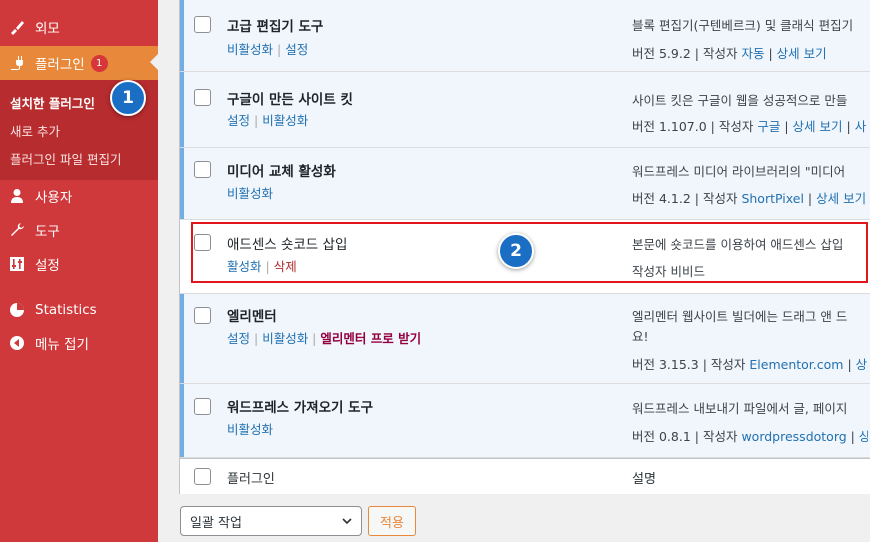 The height and width of the screenshot is (542, 870). Describe the element at coordinates (47, 29) in the screenshot. I see `menu-label: 외모` at that location.